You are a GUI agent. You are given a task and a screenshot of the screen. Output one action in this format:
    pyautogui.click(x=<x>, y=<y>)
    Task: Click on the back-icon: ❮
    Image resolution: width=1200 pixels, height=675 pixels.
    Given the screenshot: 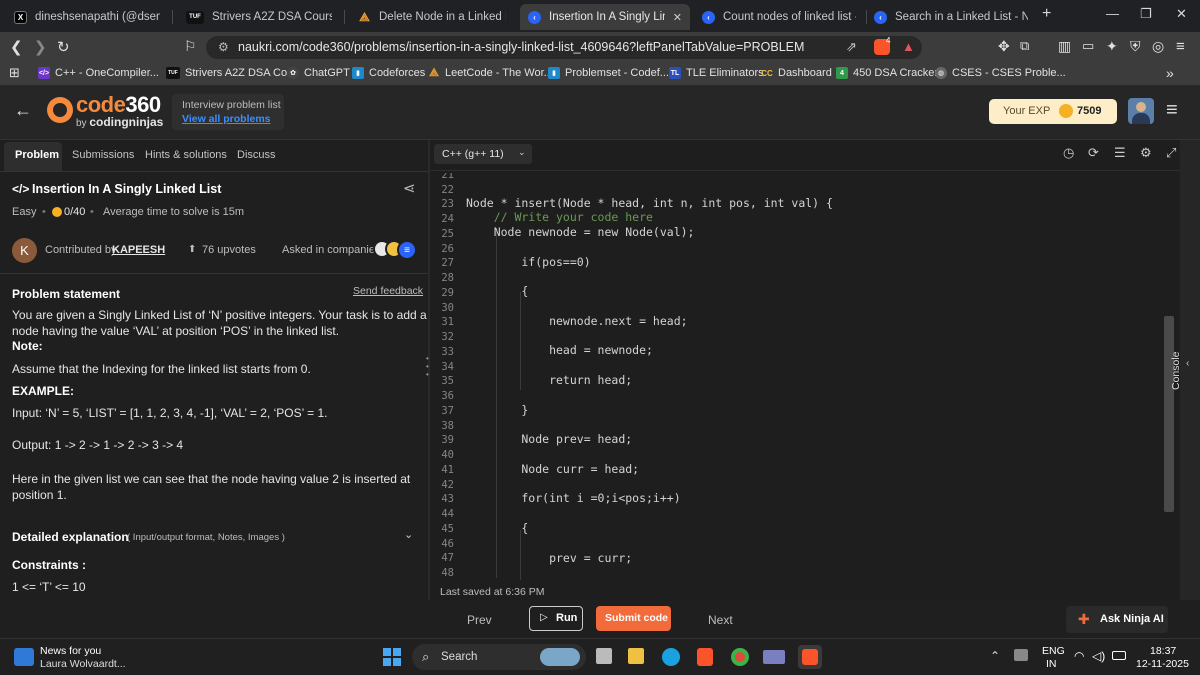 What is the action you would take?
    pyautogui.click(x=16, y=47)
    